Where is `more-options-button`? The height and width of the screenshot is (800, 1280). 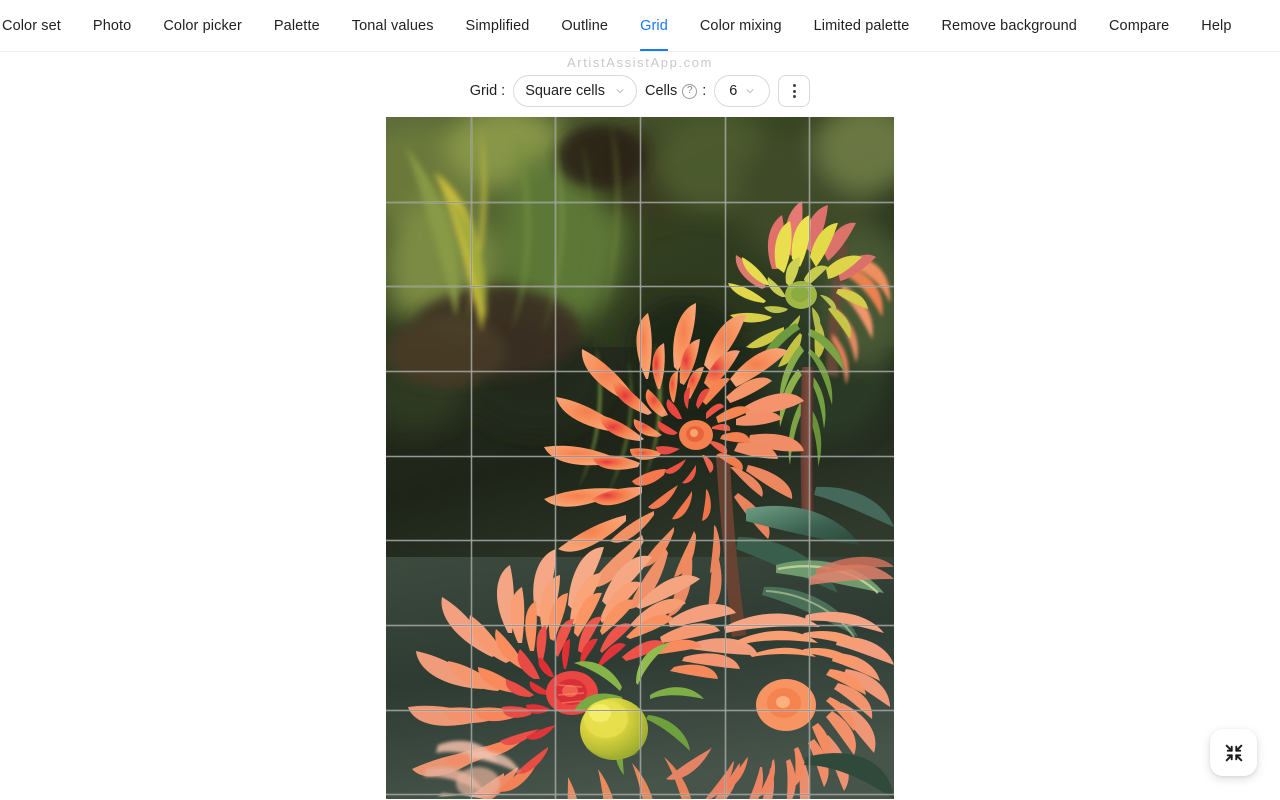 more-options-button is located at coordinates (794, 91).